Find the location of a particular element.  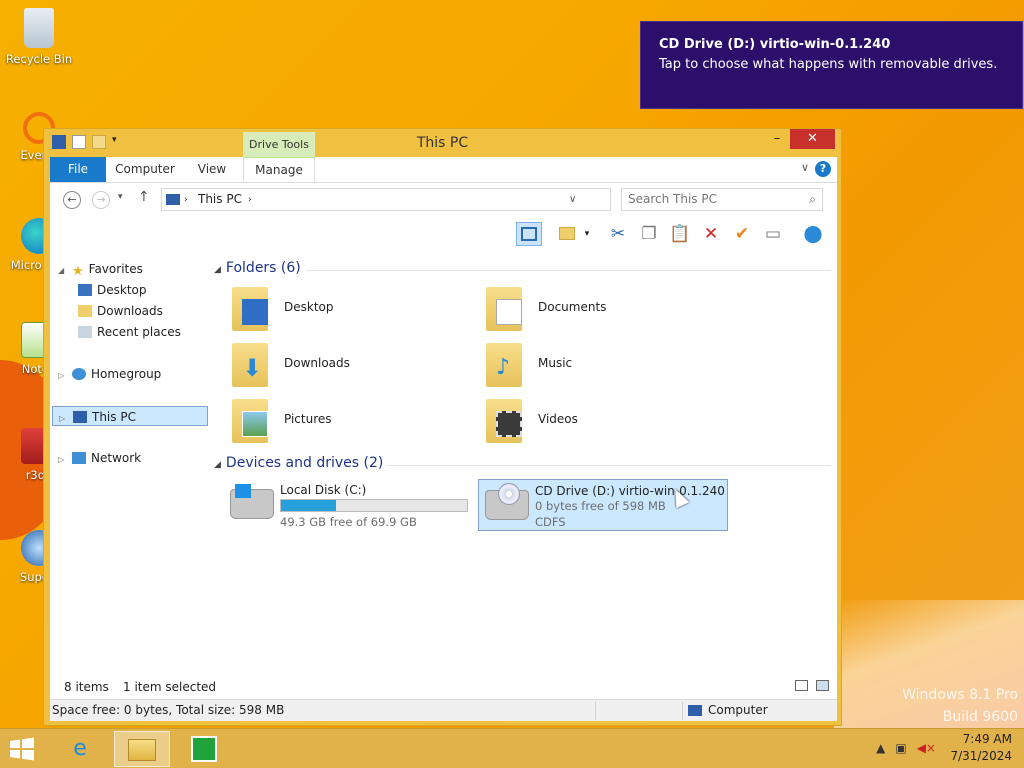

rename-check-icon: ✔ is located at coordinates (742, 234).